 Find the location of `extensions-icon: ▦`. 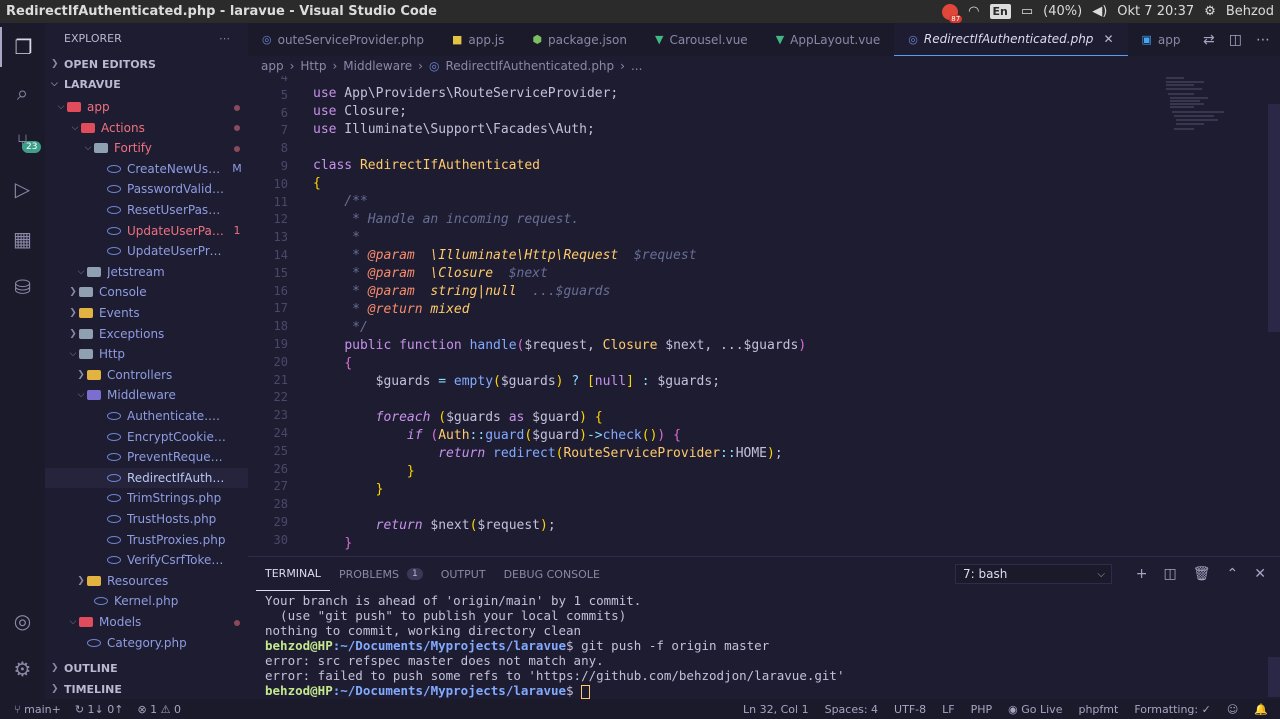

extensions-icon: ▦ is located at coordinates (22, 239).